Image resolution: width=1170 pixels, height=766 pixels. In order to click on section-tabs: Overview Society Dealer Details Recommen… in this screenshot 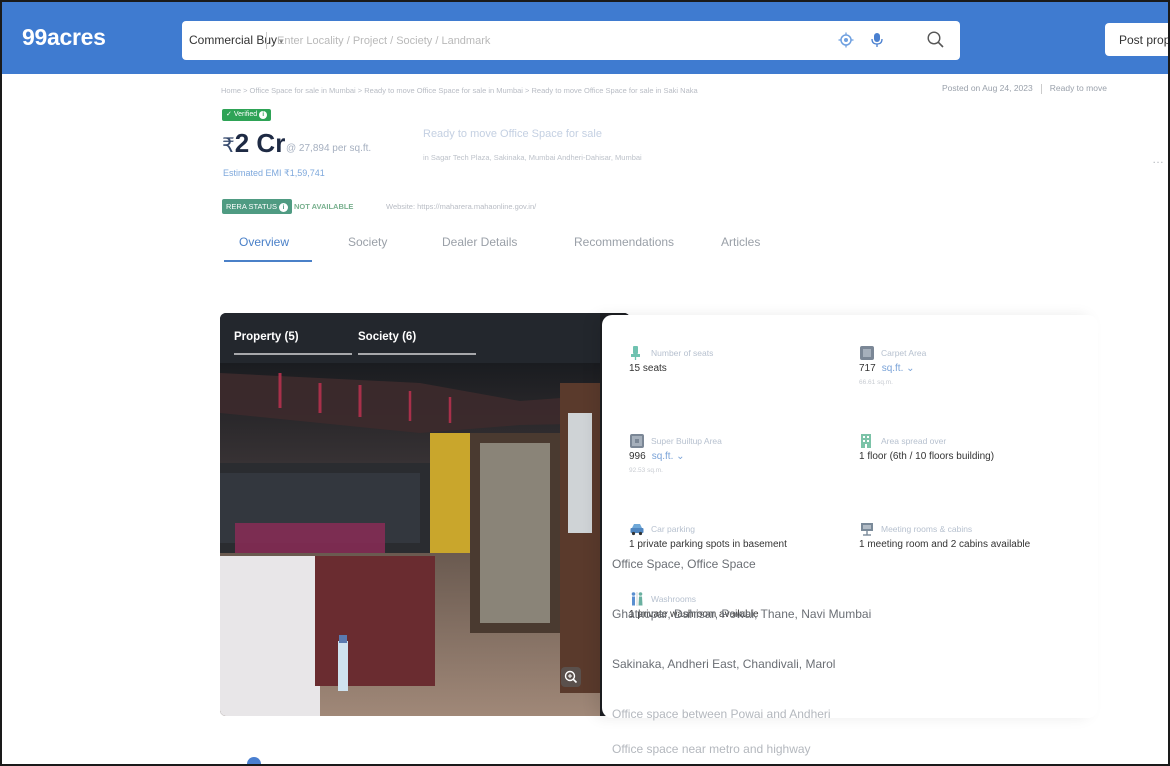, I will do `click(502, 249)`.